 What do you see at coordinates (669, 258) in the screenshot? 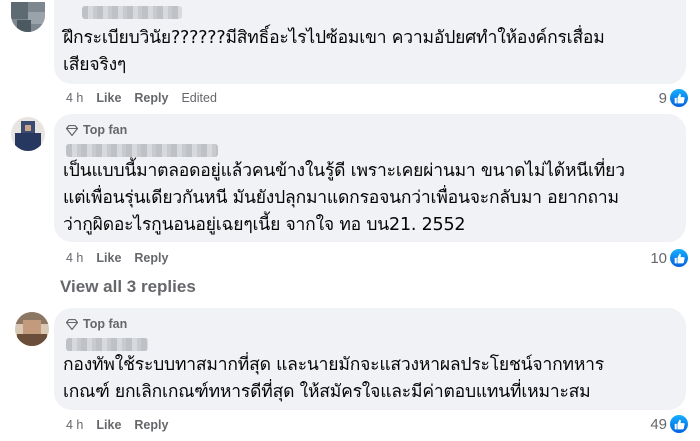
I see `reaction-summary: 10` at bounding box center [669, 258].